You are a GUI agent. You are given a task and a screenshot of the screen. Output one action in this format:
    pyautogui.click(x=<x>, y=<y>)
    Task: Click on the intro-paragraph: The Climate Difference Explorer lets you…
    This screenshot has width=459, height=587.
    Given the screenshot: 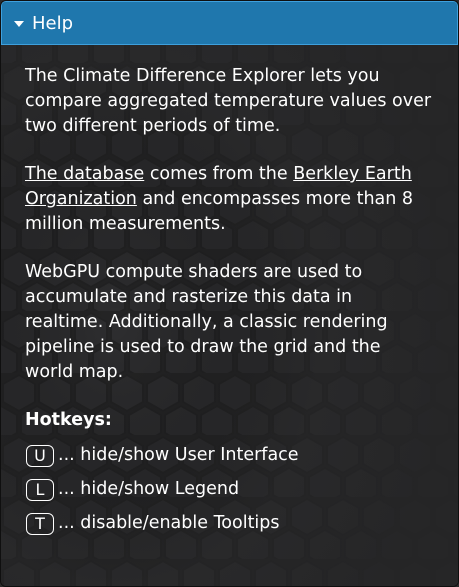 What is the action you would take?
    pyautogui.click(x=228, y=101)
    